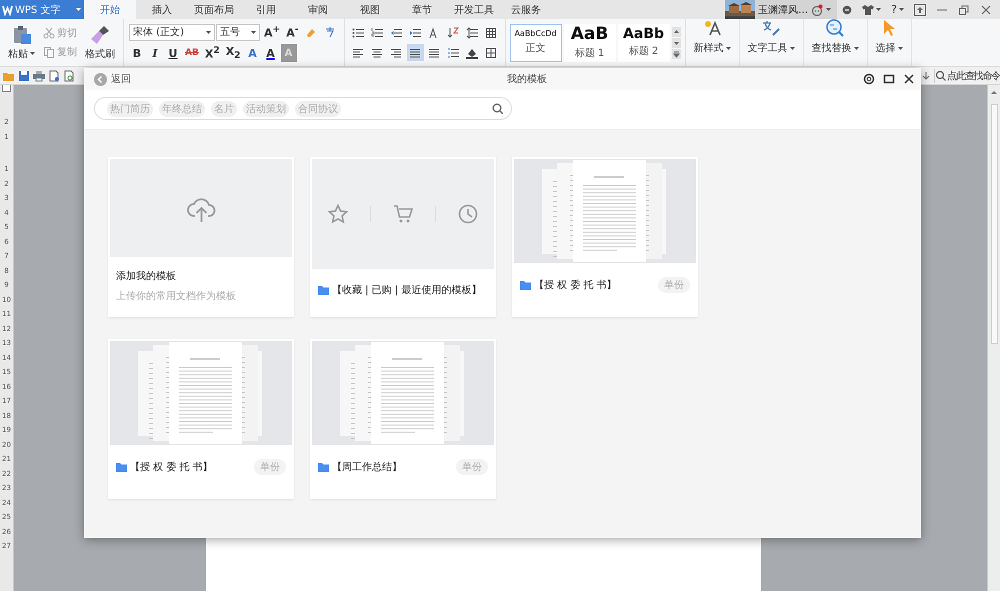  I want to click on ribbon-tool-button: 选择, so click(890, 42).